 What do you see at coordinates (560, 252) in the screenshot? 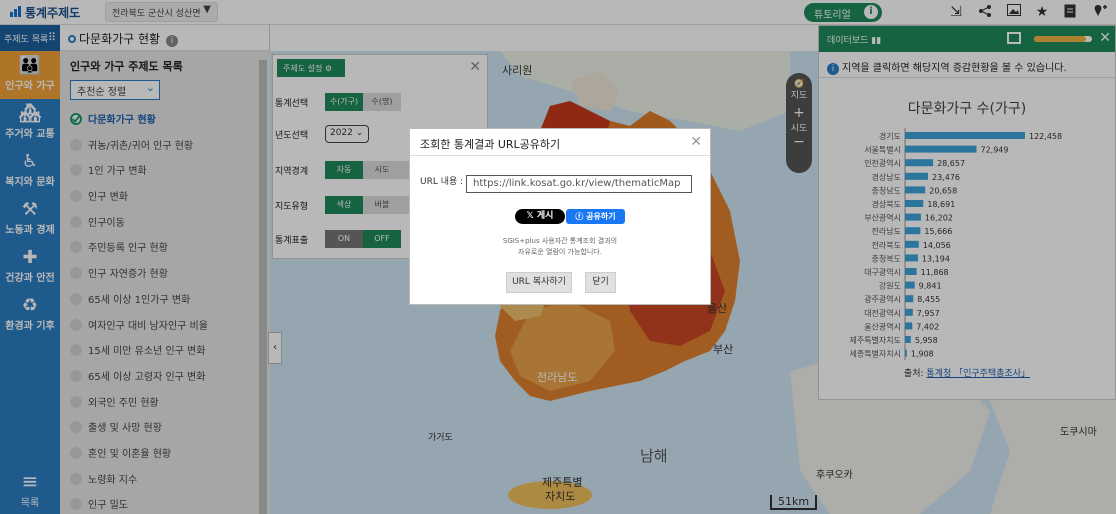
I see `note-line: 자유로운 열람이 가능합니다.` at bounding box center [560, 252].